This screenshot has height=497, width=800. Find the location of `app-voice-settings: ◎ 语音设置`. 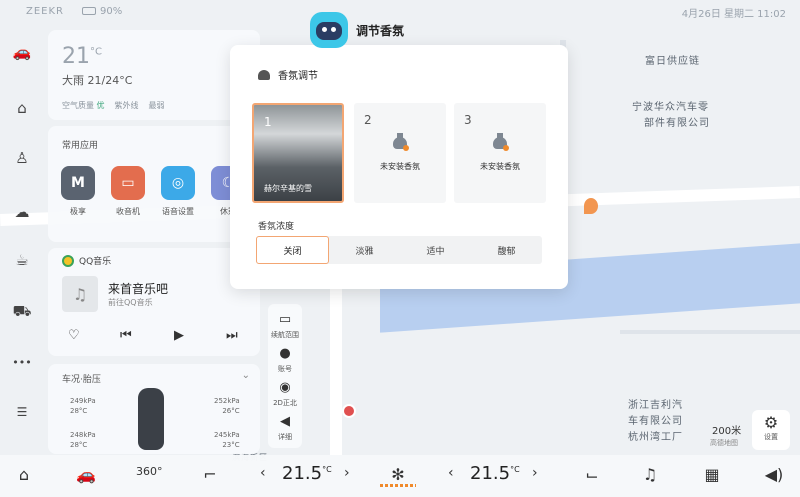

app-voice-settings: ◎ 语音设置 is located at coordinates (178, 191).